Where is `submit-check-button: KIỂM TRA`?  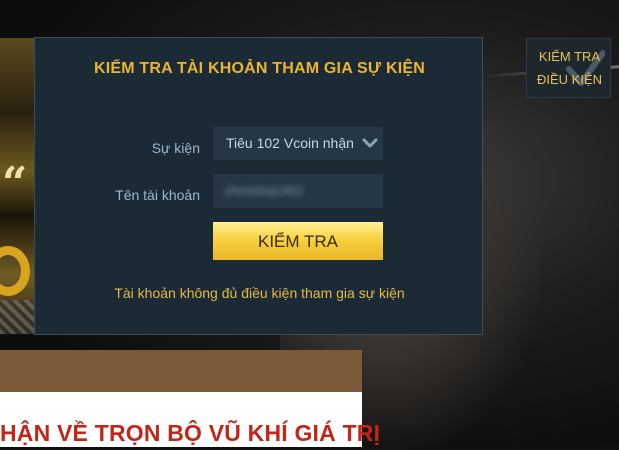 submit-check-button: KIỂM TRA is located at coordinates (298, 241).